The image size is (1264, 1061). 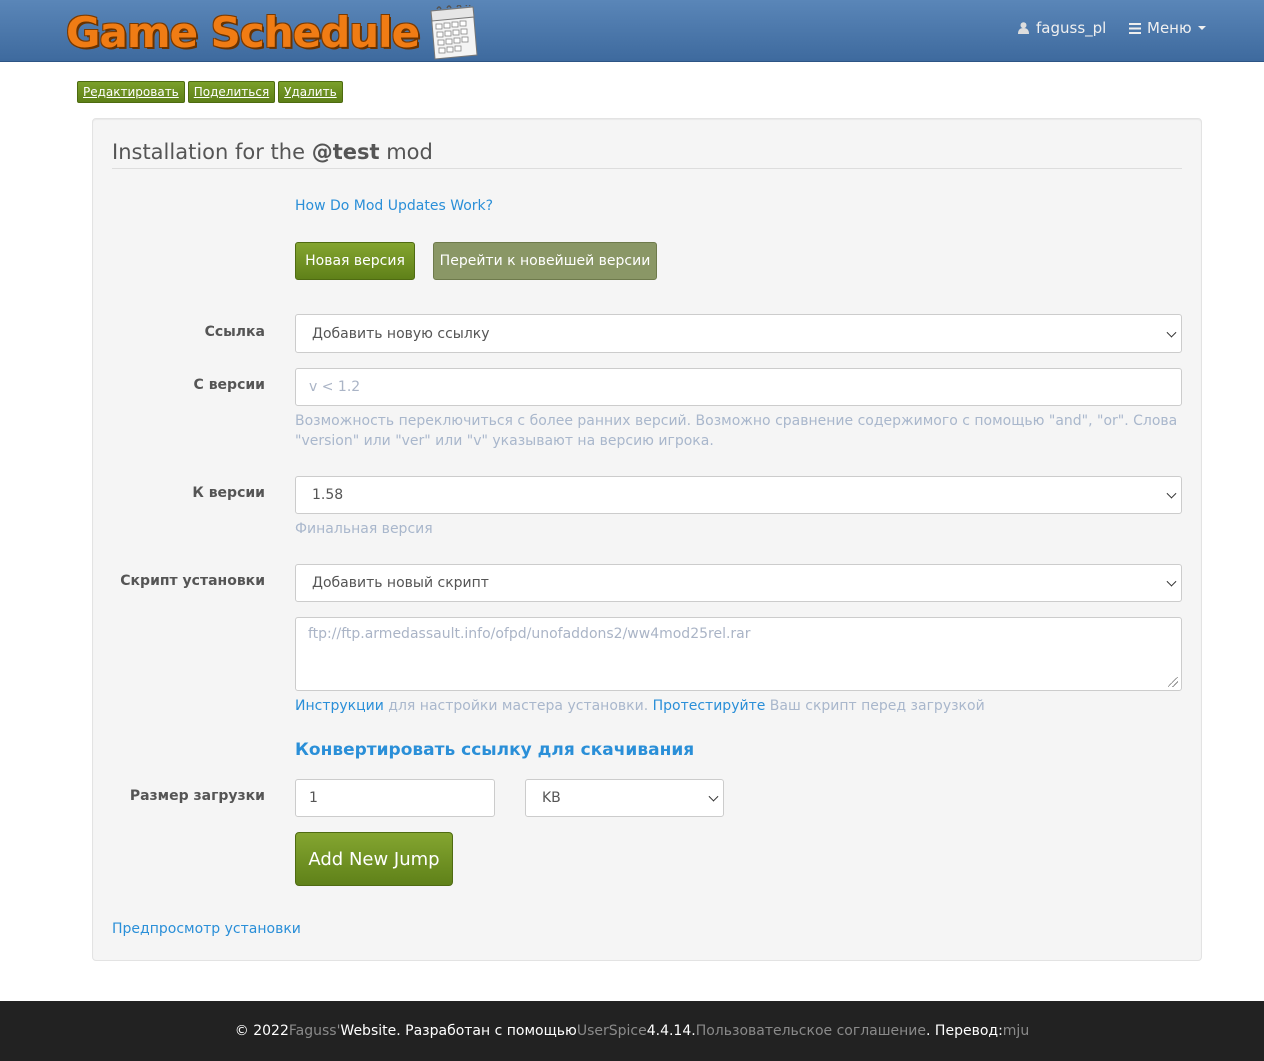 I want to click on user-menu: faguss_pl, so click(x=1062, y=28).